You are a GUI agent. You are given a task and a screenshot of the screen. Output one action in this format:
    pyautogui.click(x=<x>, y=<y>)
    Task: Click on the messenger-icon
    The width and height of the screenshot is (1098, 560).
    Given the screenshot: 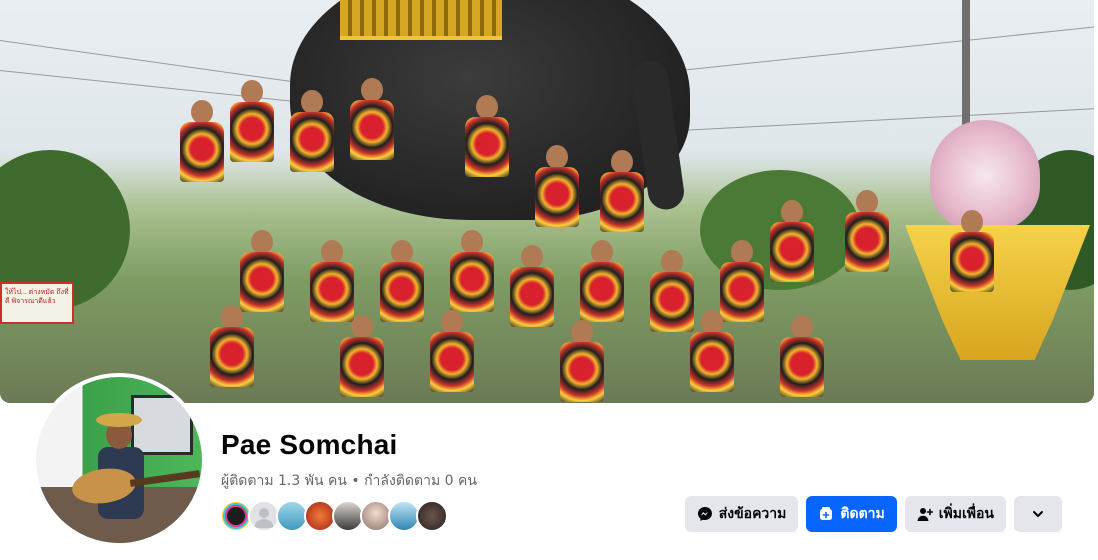 What is the action you would take?
    pyautogui.click(x=705, y=514)
    